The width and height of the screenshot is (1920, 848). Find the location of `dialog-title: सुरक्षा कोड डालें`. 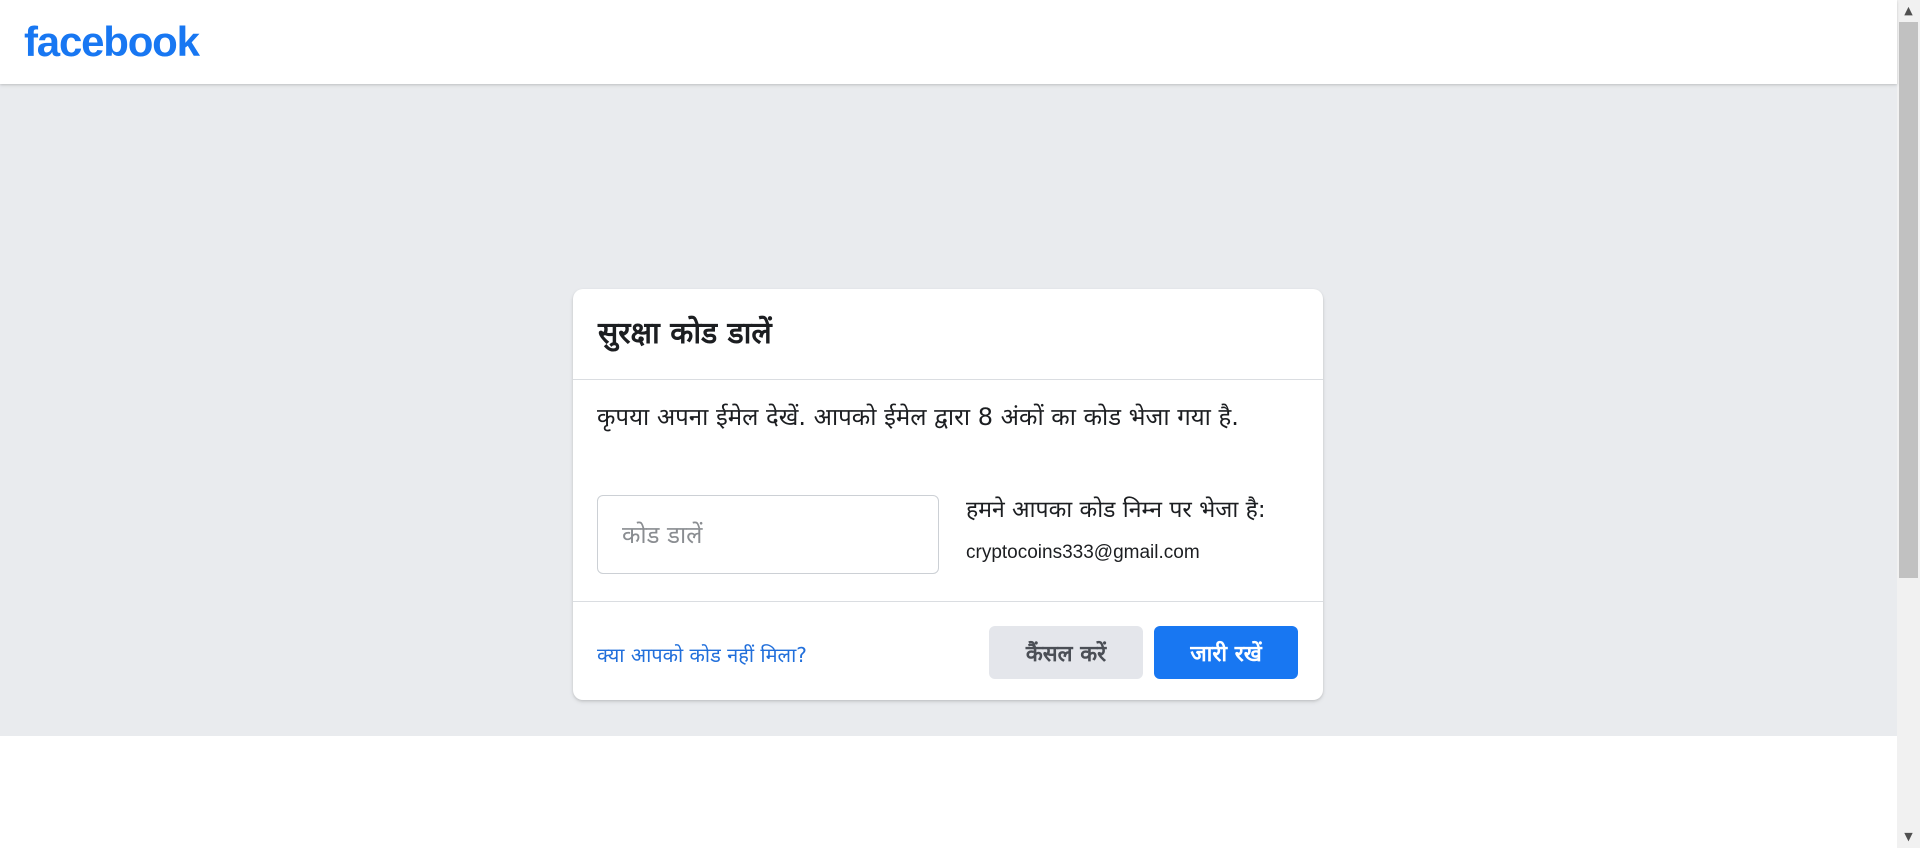

dialog-title: सुरक्षा कोड डालें is located at coordinates (685, 333).